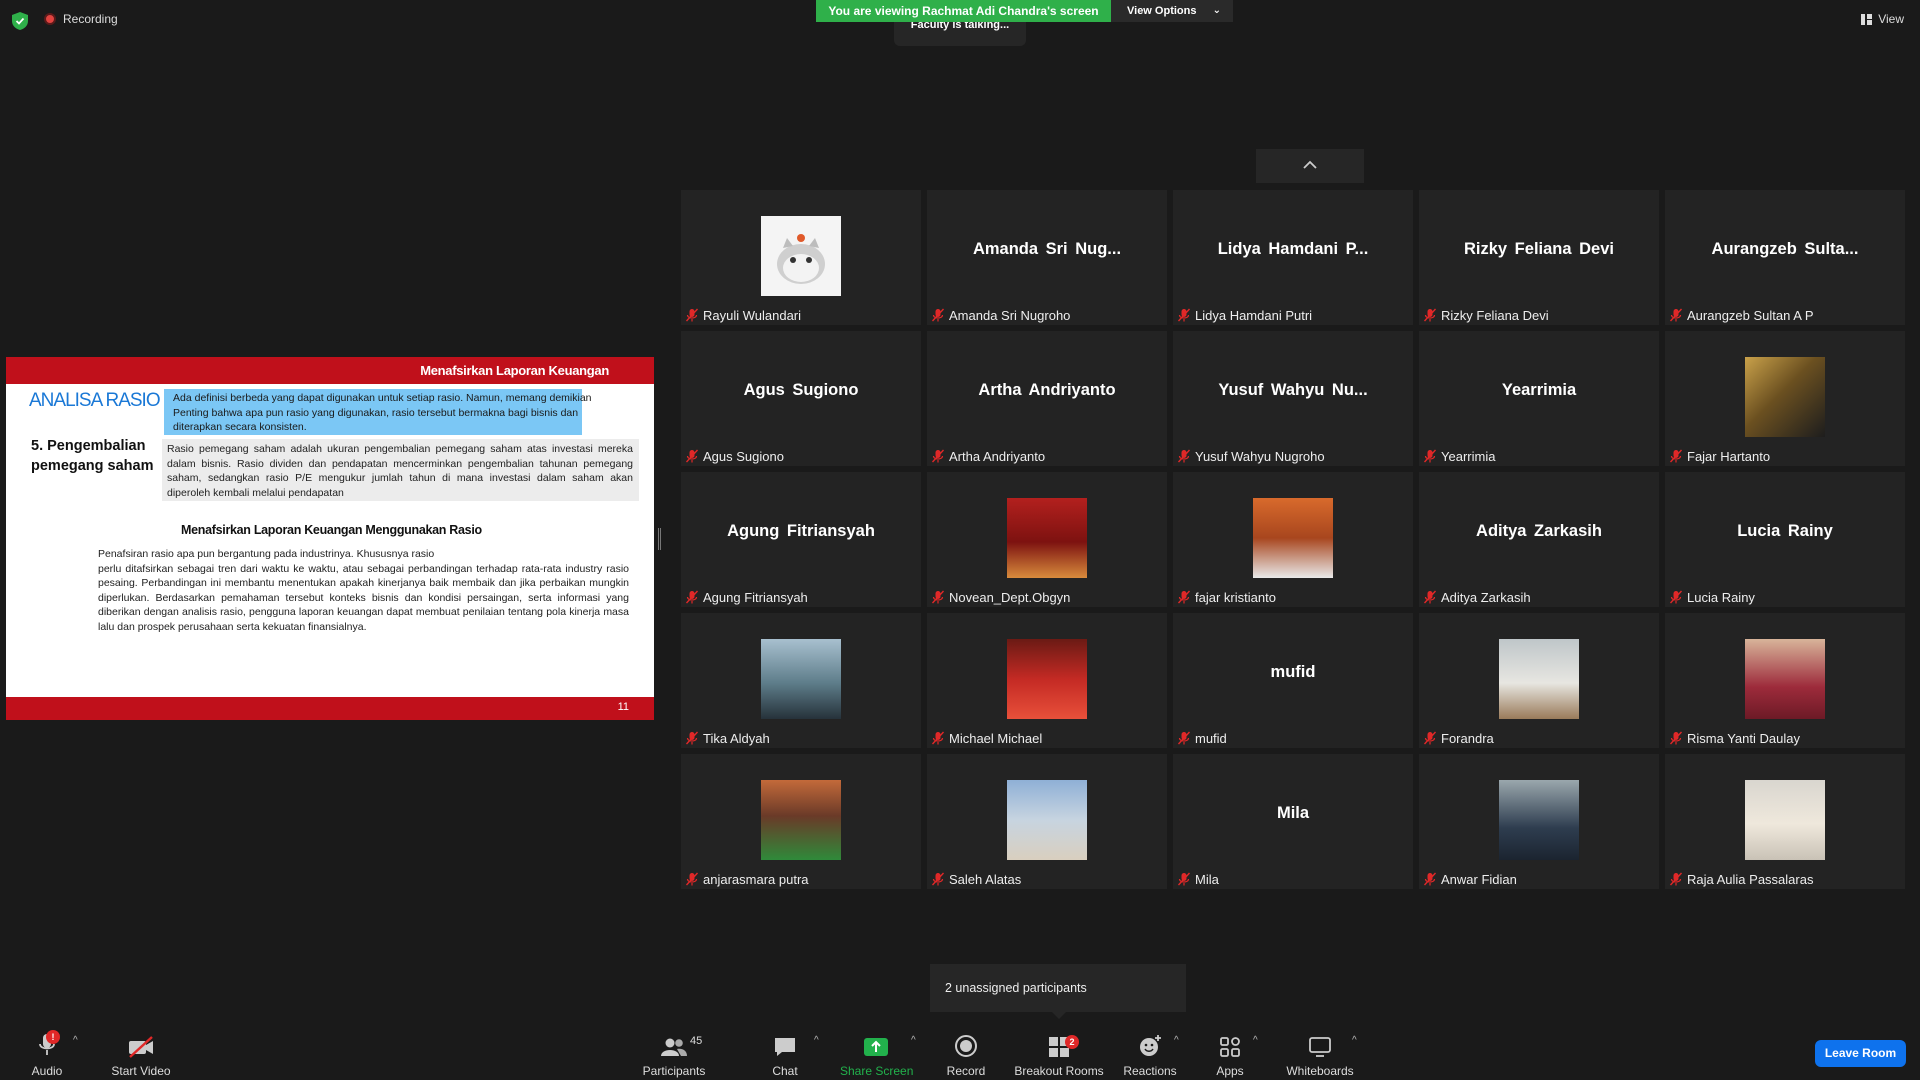 The image size is (1920, 1080). What do you see at coordinates (1785, 821) in the screenshot?
I see `participant-tile: Raja Aulia Passalaras` at bounding box center [1785, 821].